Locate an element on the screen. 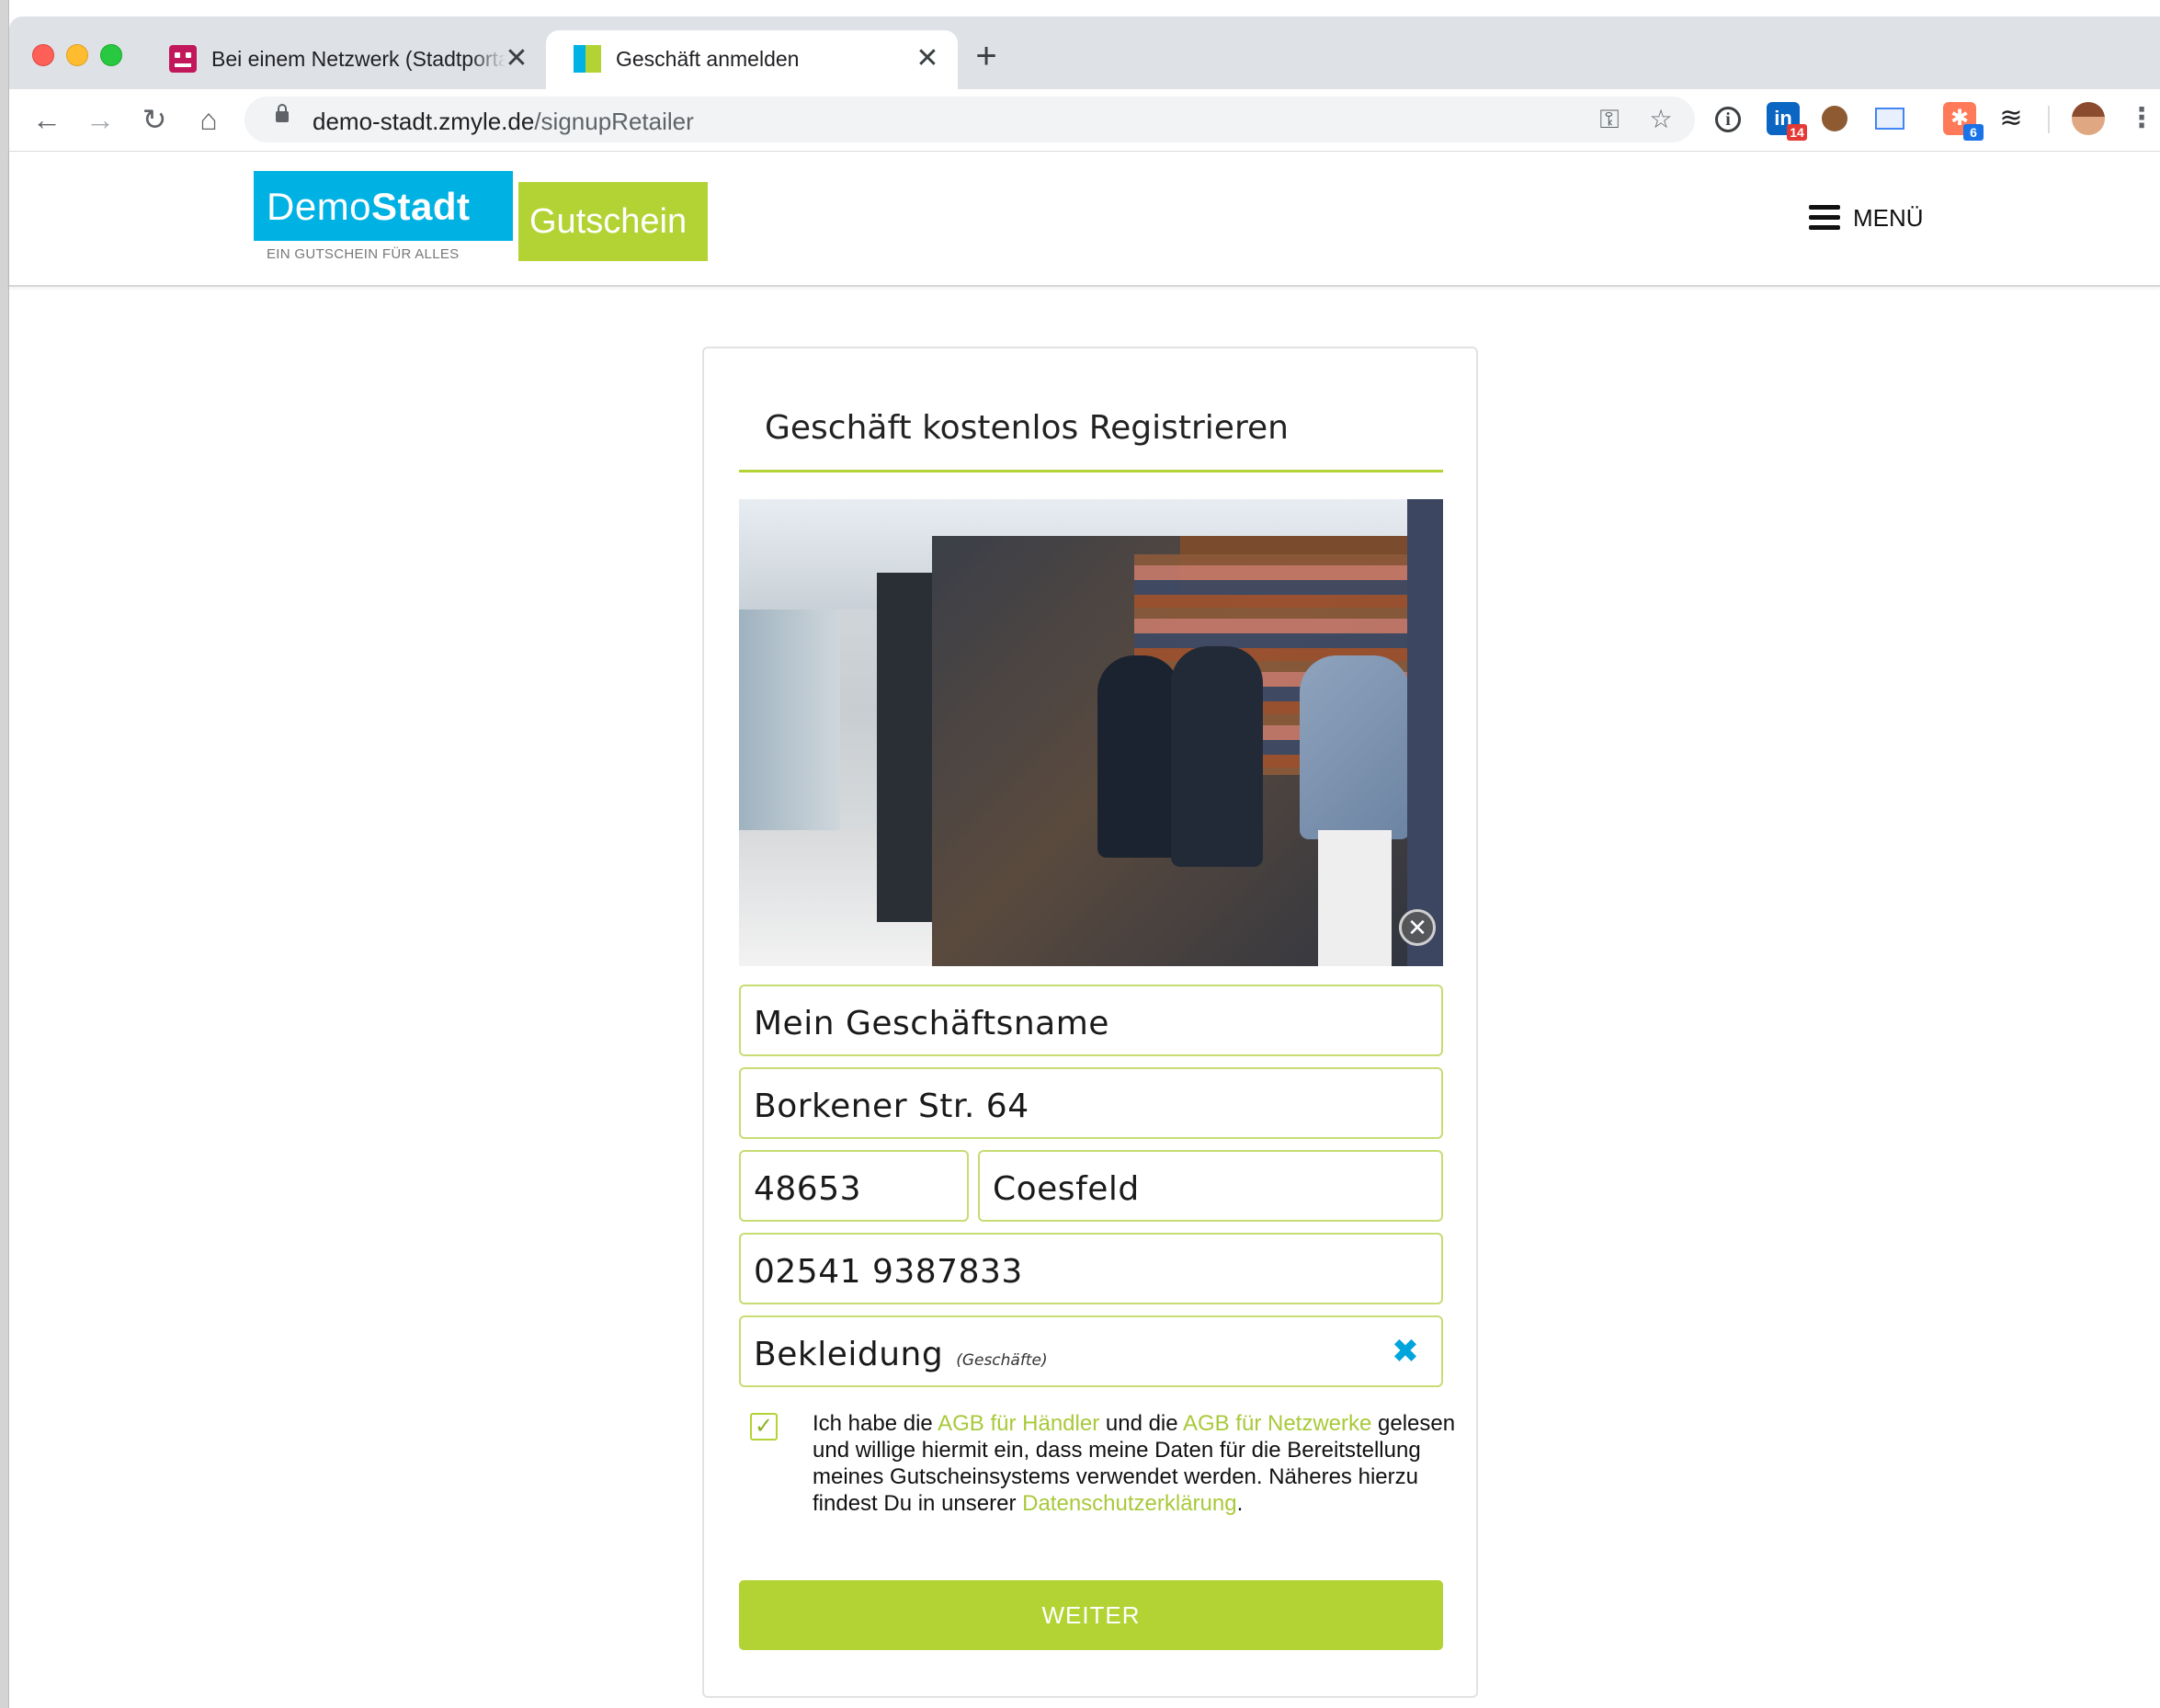 The width and height of the screenshot is (2160, 1708). street-field: Borkener Str. 64 is located at coordinates (1091, 1103).